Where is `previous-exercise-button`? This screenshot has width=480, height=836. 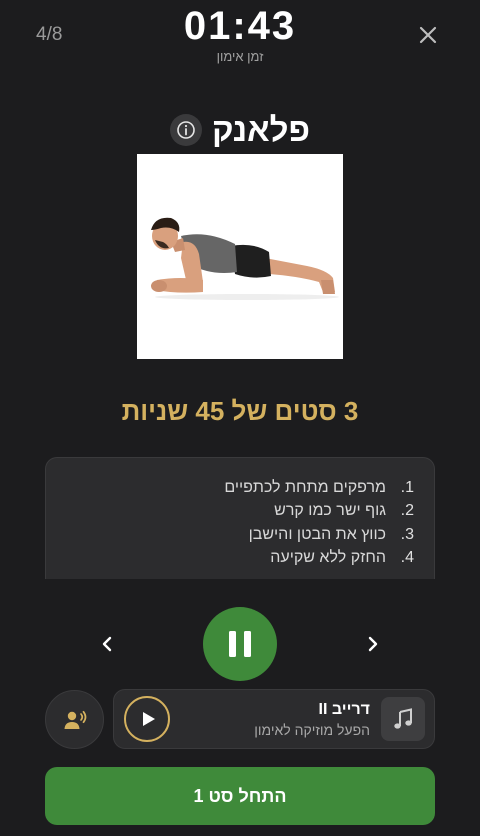 previous-exercise-button is located at coordinates (107, 644).